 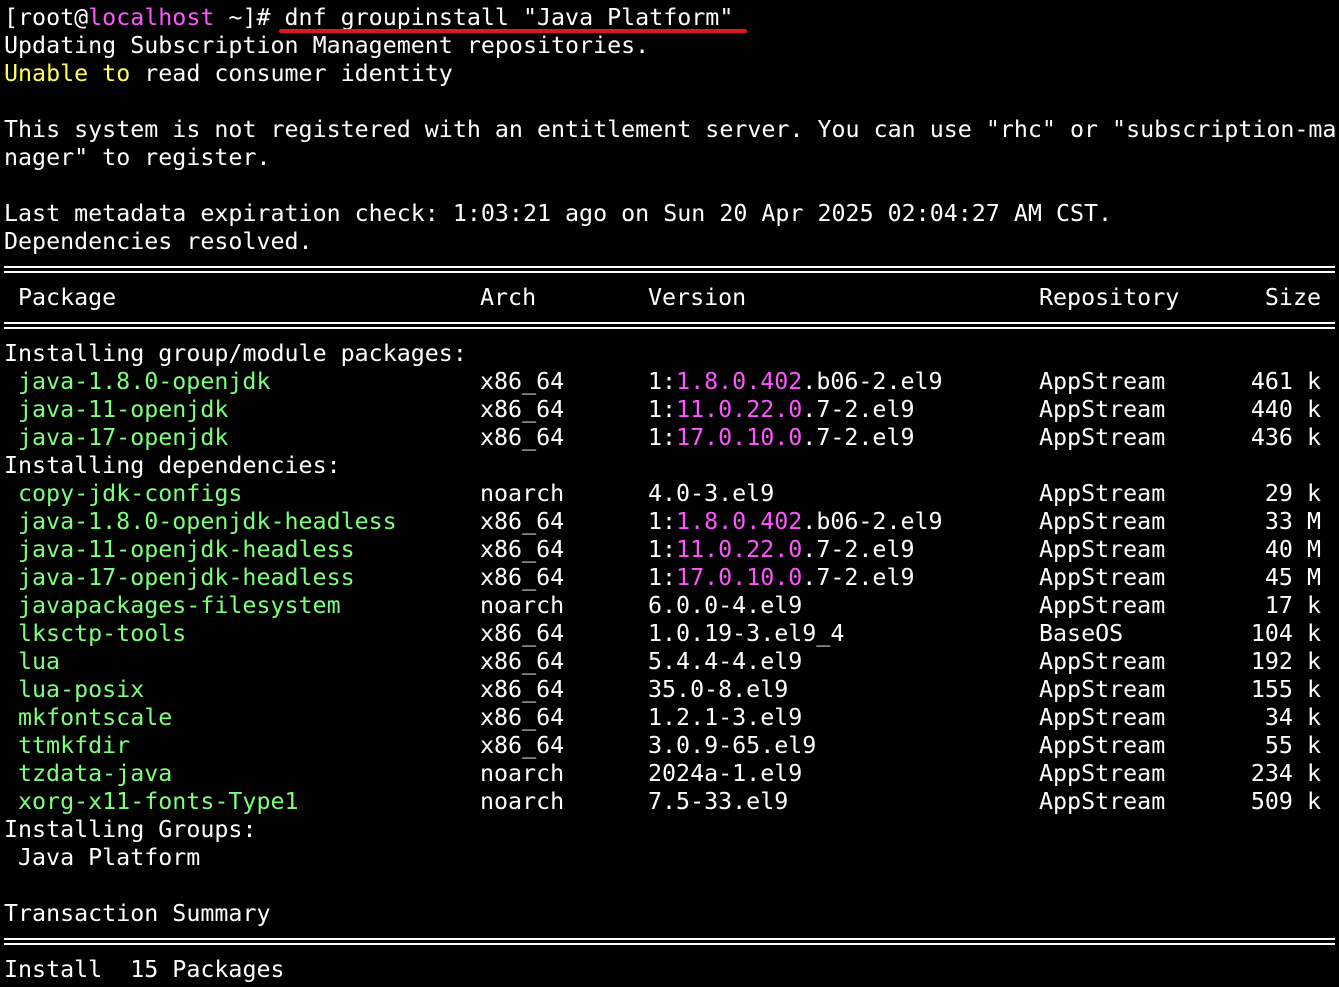 I want to click on package-version: 35.0-8.el9, so click(x=718, y=690).